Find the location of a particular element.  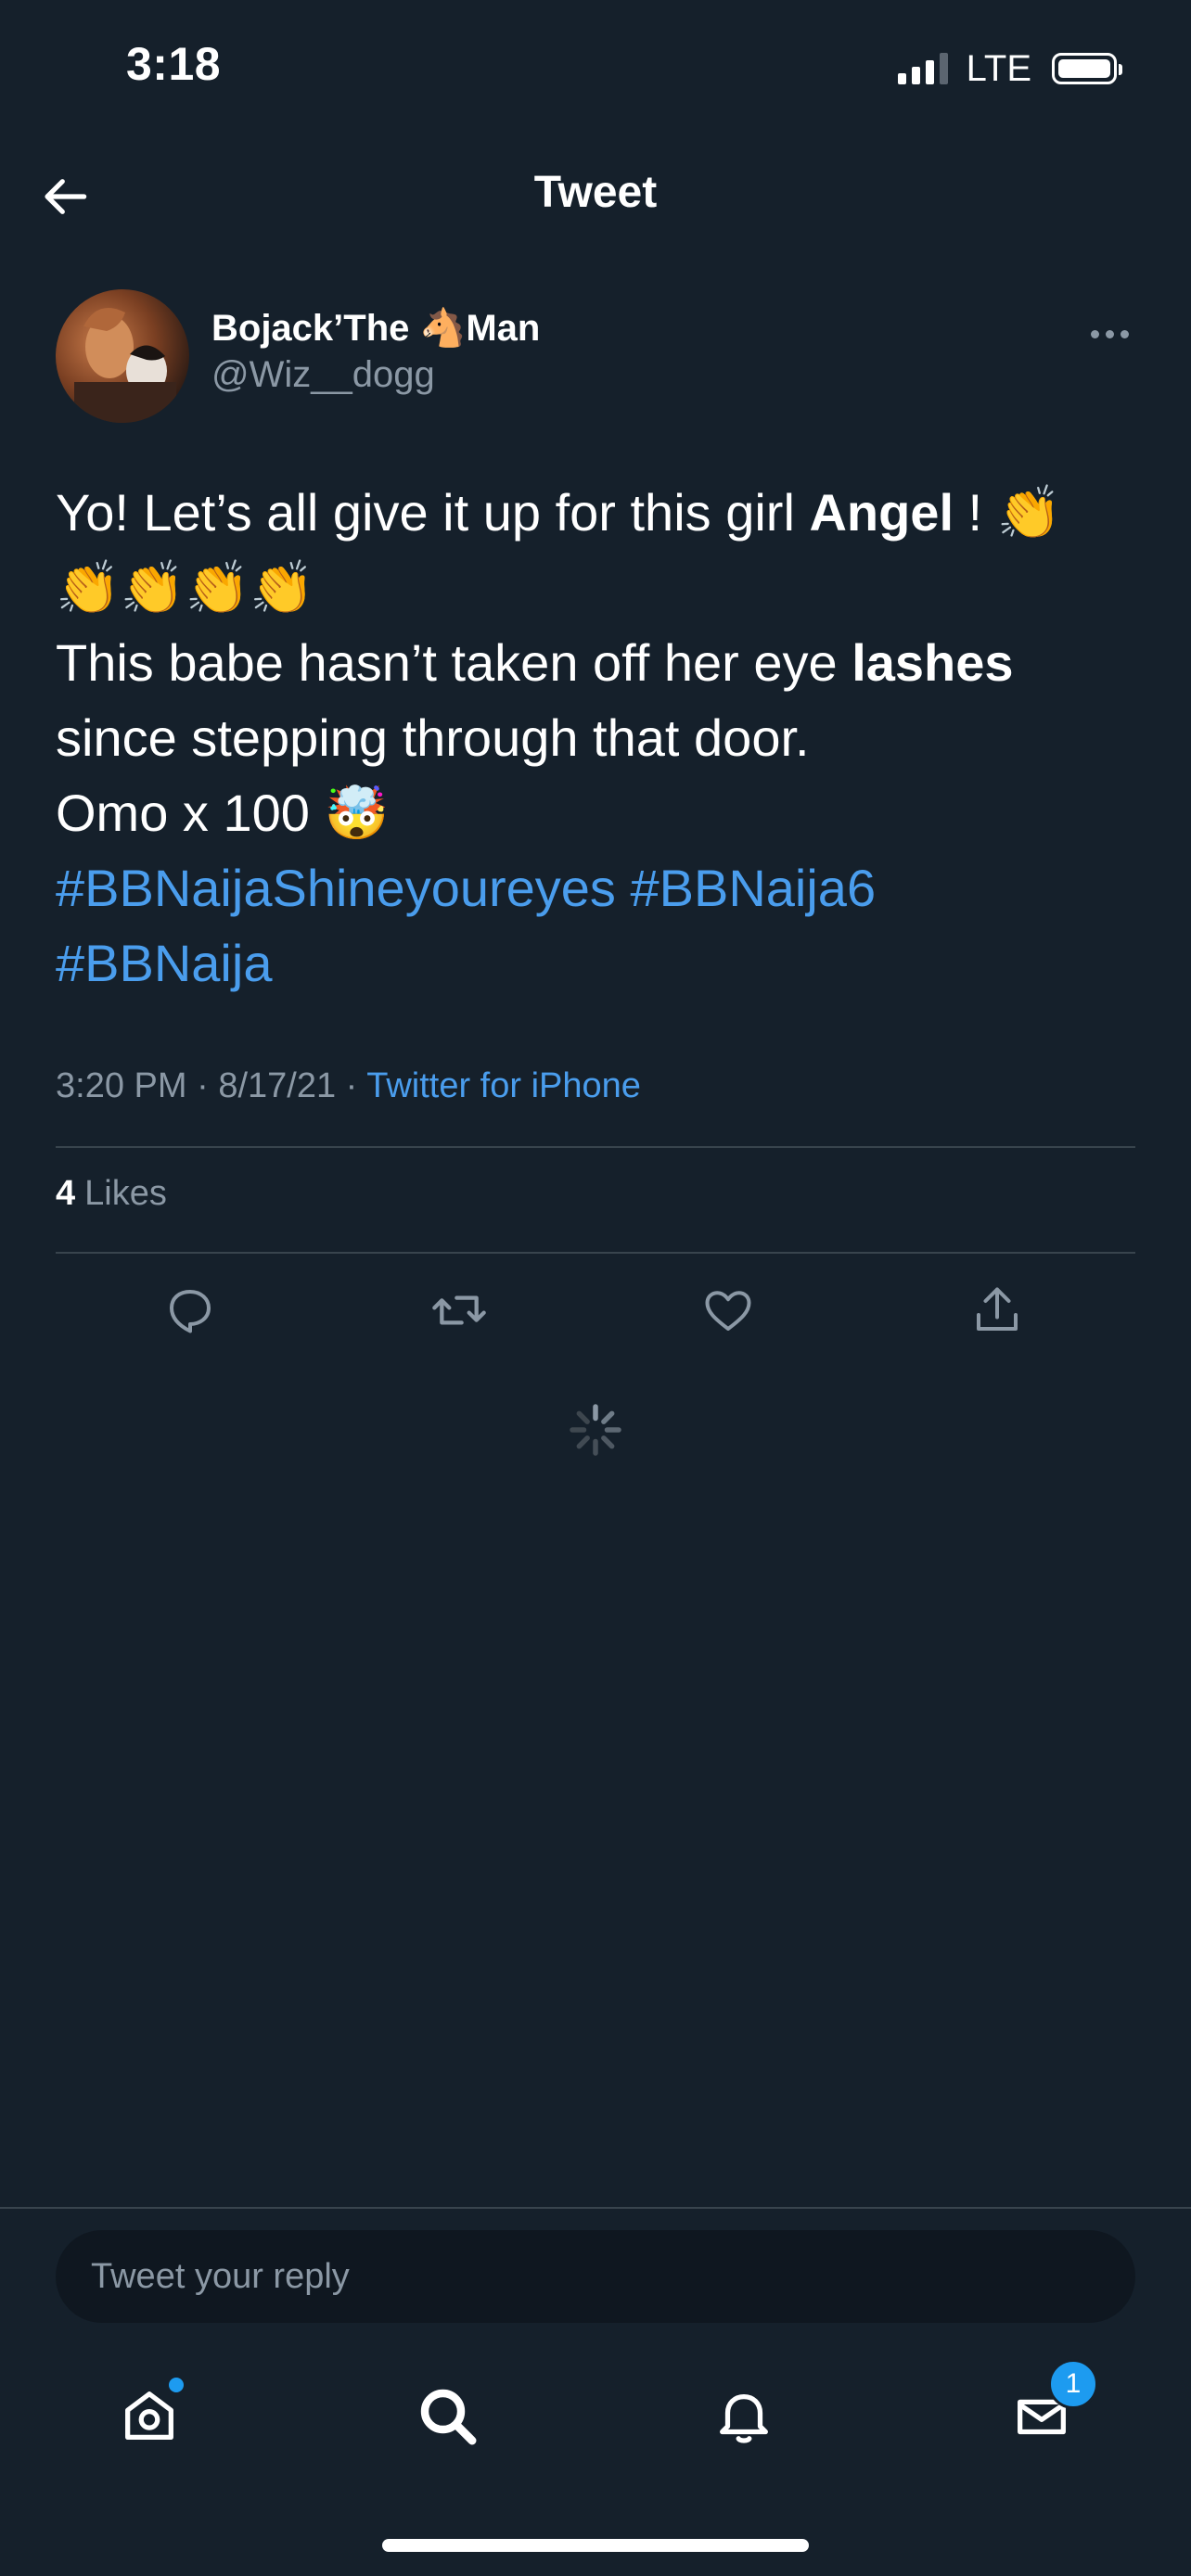

search-icon is located at coordinates (449, 2417).